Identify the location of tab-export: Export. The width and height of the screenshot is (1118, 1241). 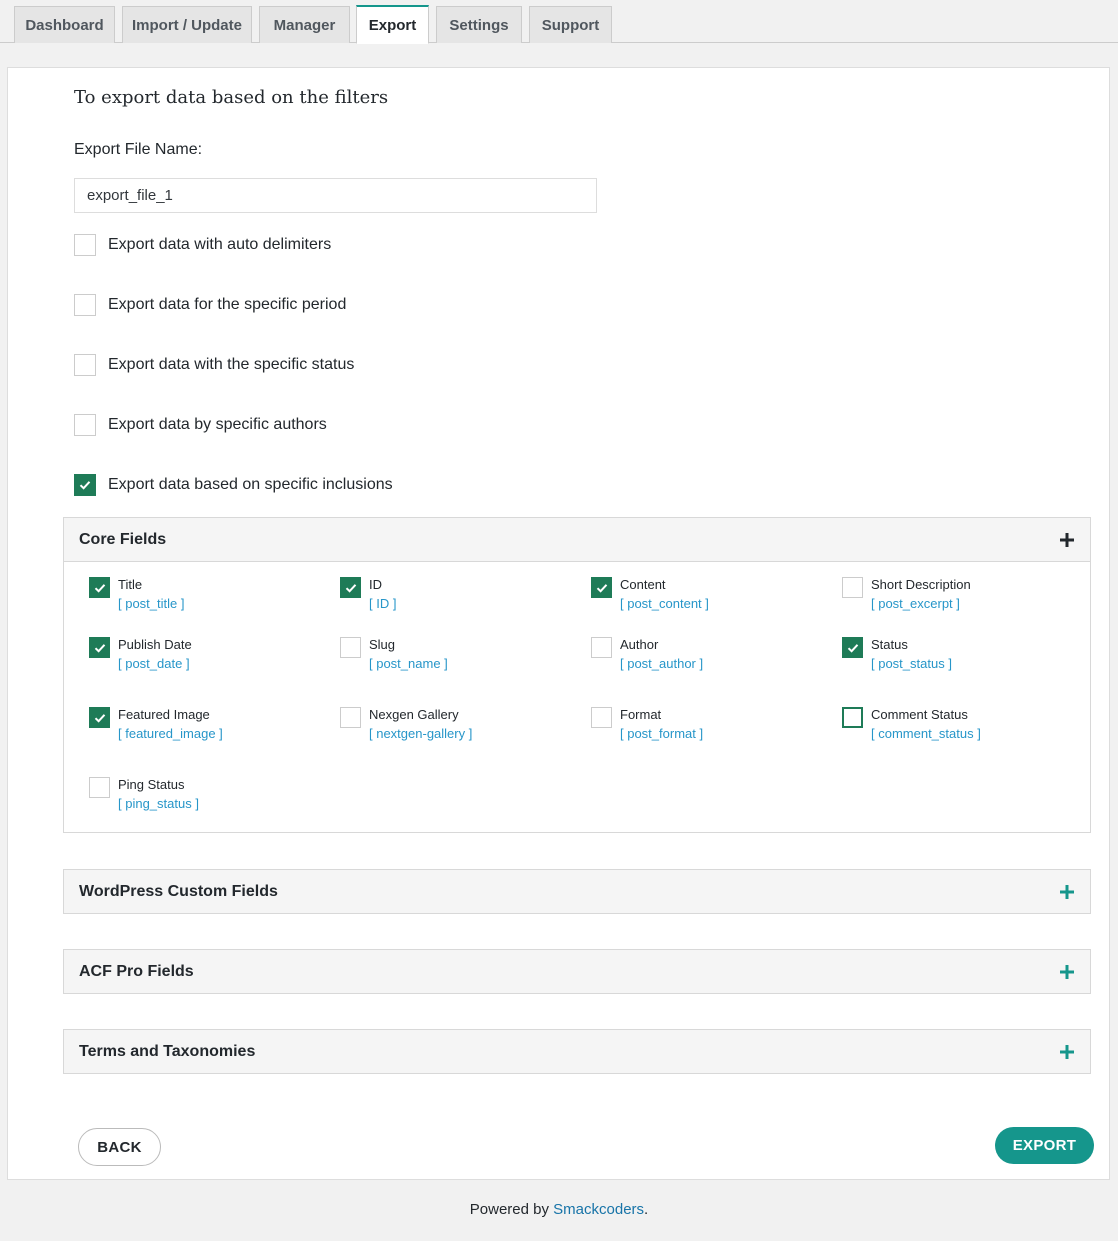
(392, 24).